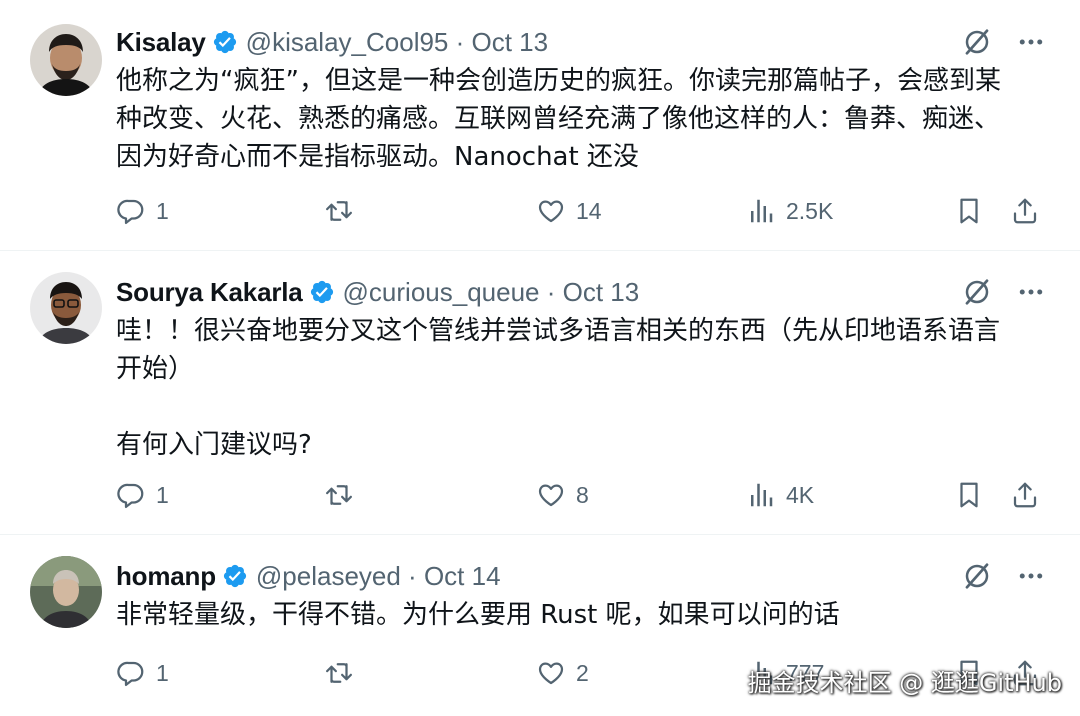  What do you see at coordinates (558, 119) in the screenshot?
I see `tweet-text-line: 种改变、火花、熟悉的痛感。互联网曾经充满了像他这样的人：鲁莽、痴迷、` at bounding box center [558, 119].